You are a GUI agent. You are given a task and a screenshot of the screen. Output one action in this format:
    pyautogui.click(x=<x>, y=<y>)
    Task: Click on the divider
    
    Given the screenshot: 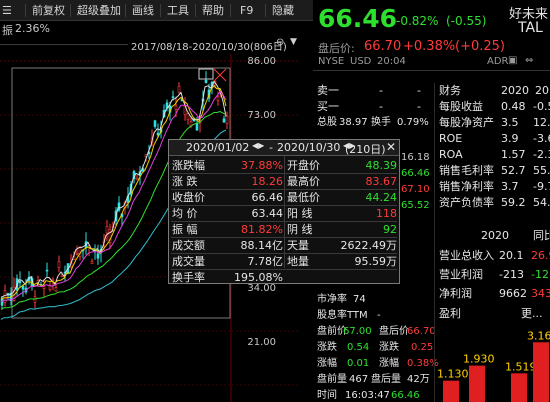 What is the action you would take?
    pyautogui.click(x=431, y=70)
    